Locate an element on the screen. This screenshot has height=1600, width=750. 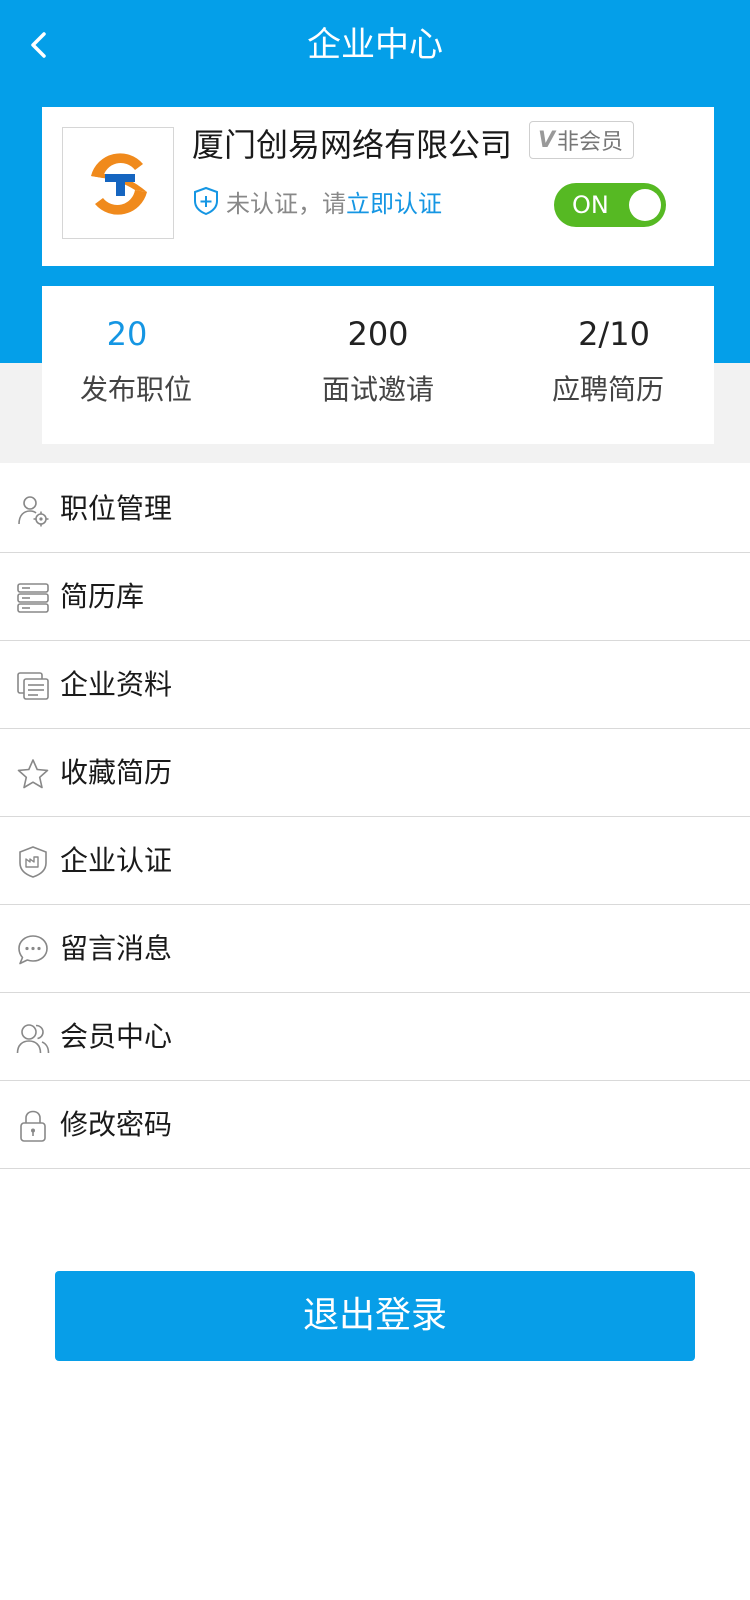
logout-button: 退出登录 is located at coordinates (375, 1316).